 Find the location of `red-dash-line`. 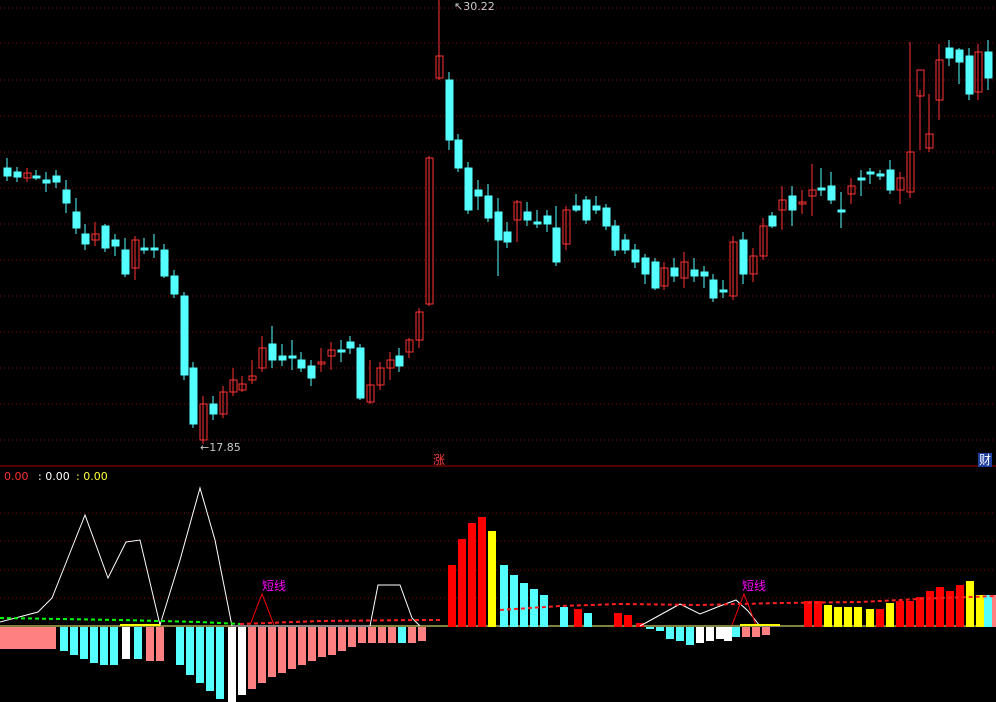

red-dash-line is located at coordinates (339, 622).